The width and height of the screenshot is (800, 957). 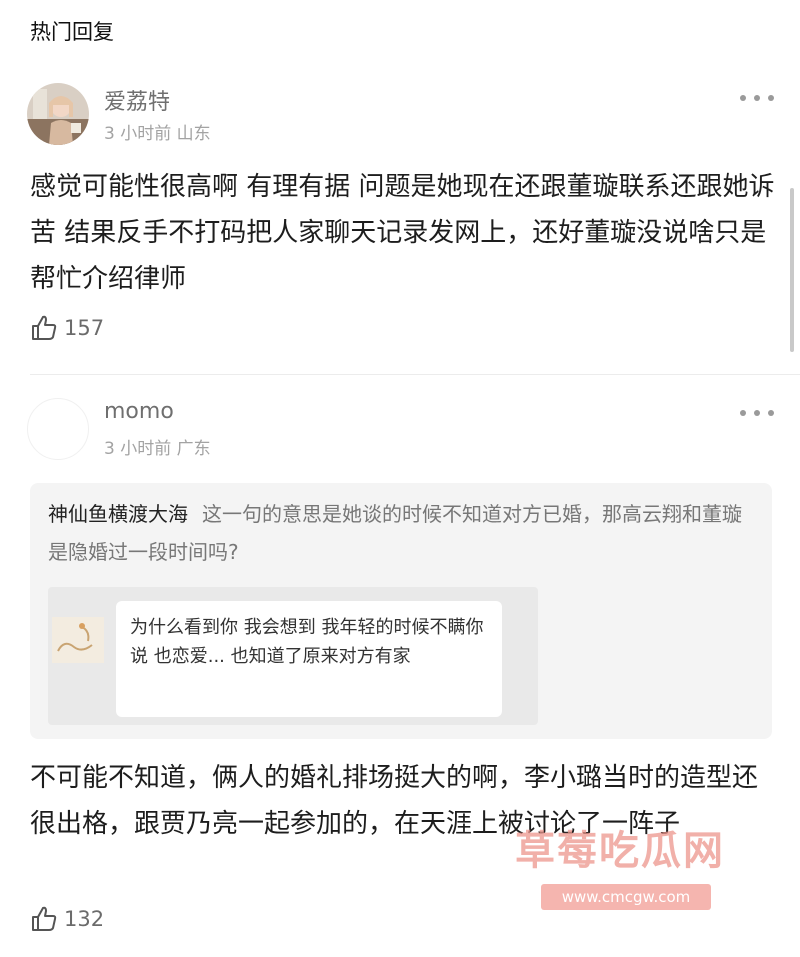 I want to click on comment-meta: 3 小时前 广东, so click(x=157, y=449).